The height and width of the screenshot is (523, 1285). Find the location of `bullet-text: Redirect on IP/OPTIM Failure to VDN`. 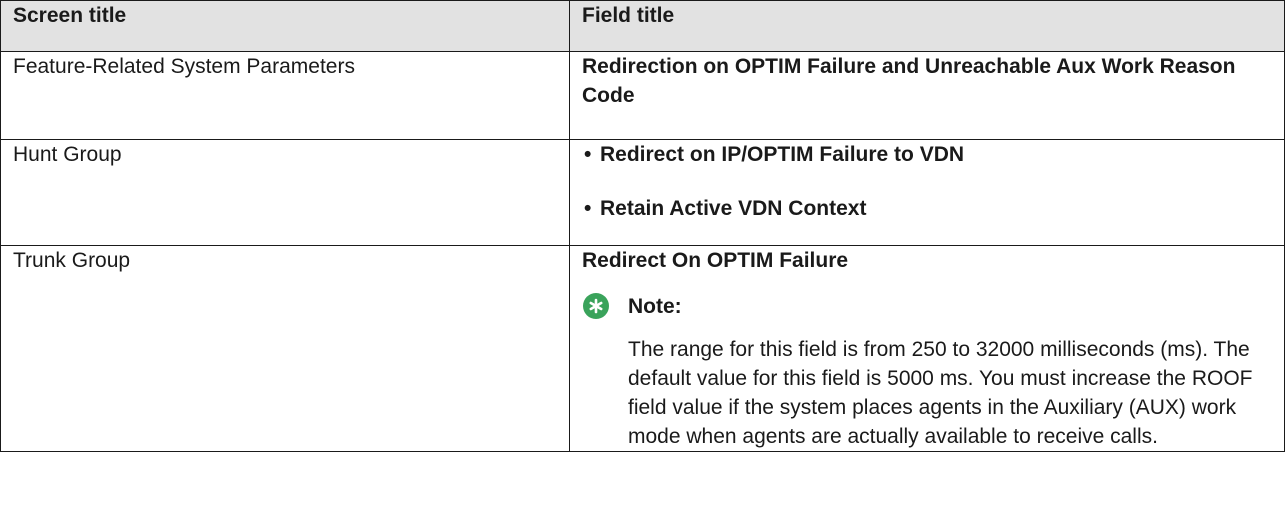

bullet-text: Redirect on IP/OPTIM Failure to VDN is located at coordinates (782, 154).